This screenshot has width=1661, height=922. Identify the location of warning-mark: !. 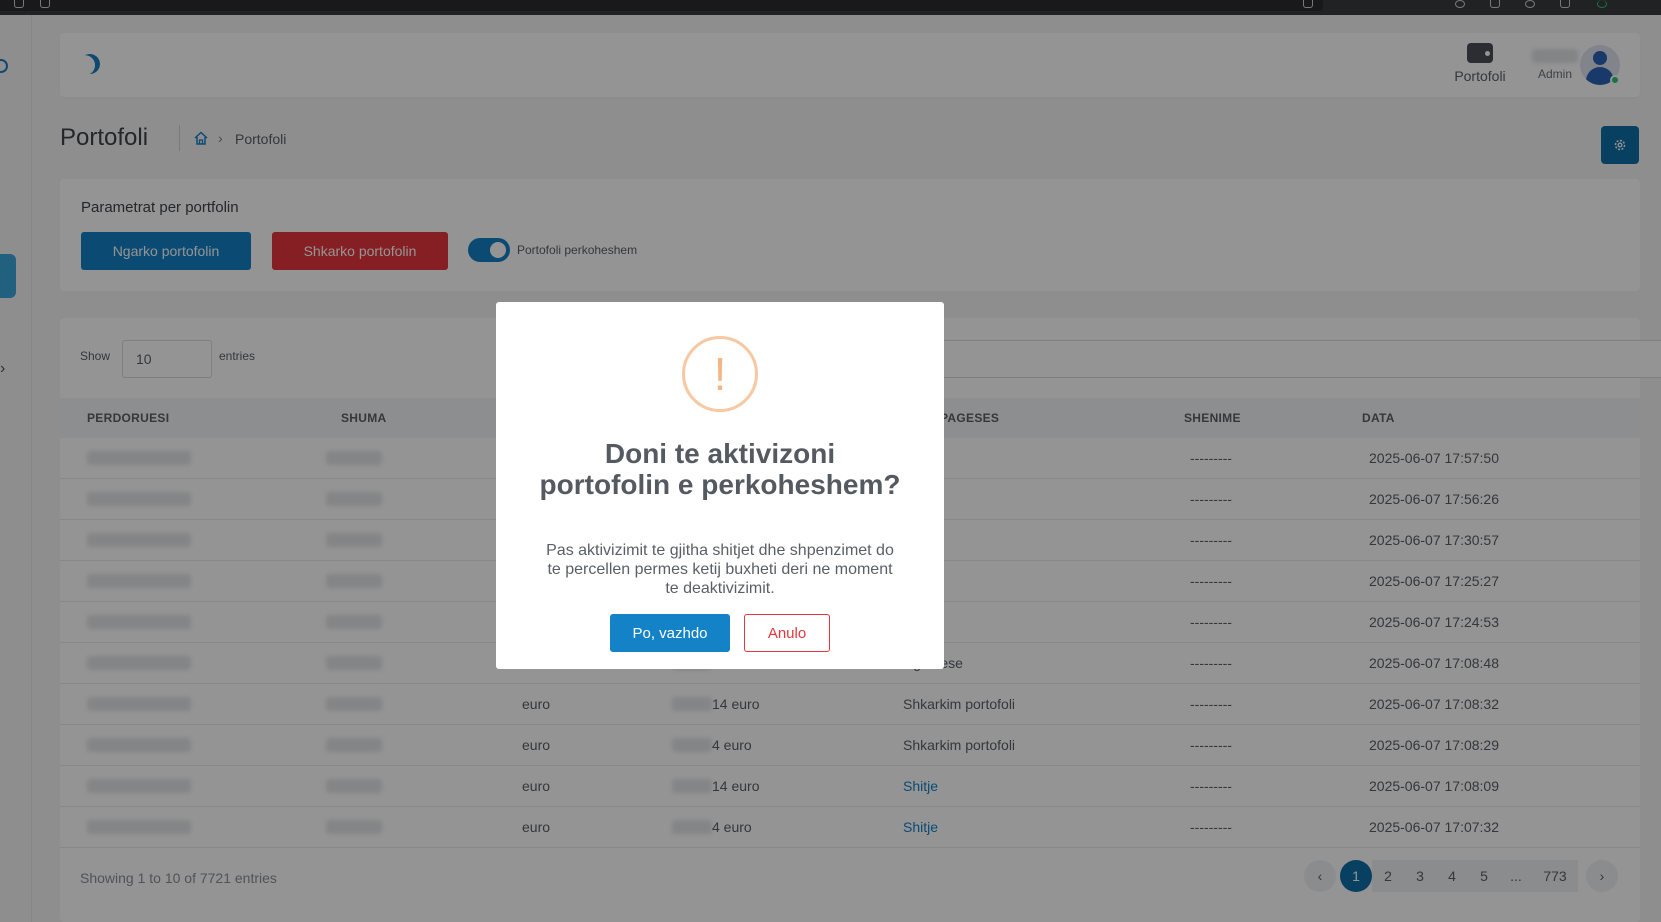
(720, 374).